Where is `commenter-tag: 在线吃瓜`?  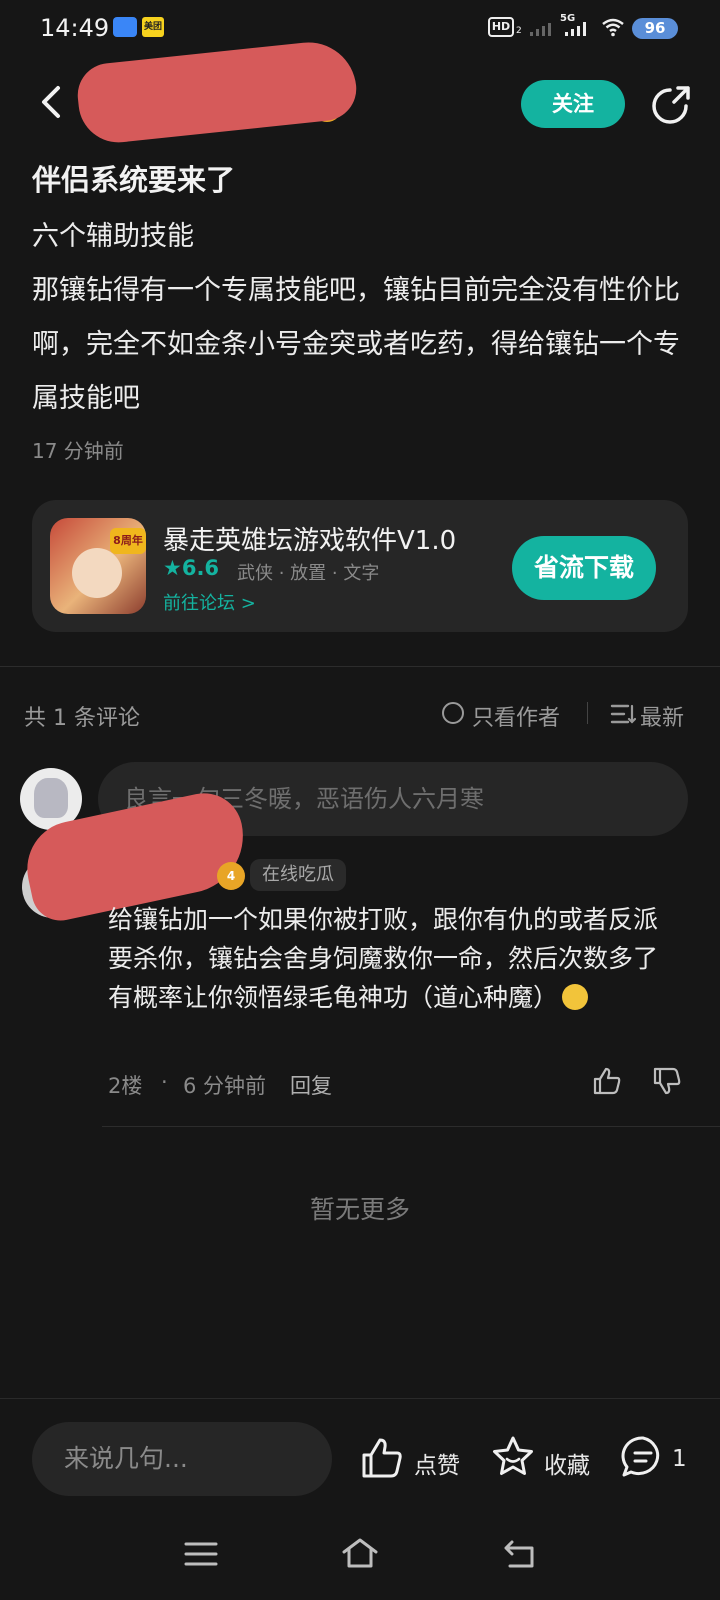 commenter-tag: 在线吃瓜 is located at coordinates (298, 875).